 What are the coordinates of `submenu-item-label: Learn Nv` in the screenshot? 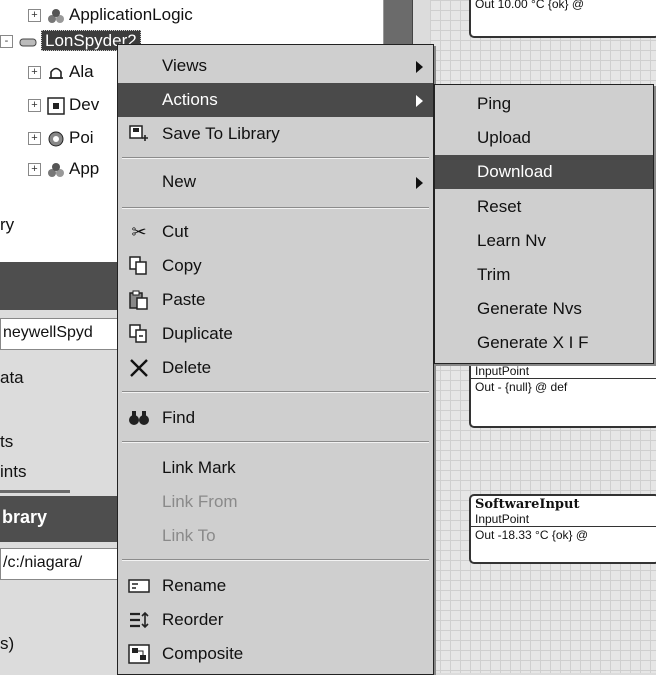 It's located at (511, 240).